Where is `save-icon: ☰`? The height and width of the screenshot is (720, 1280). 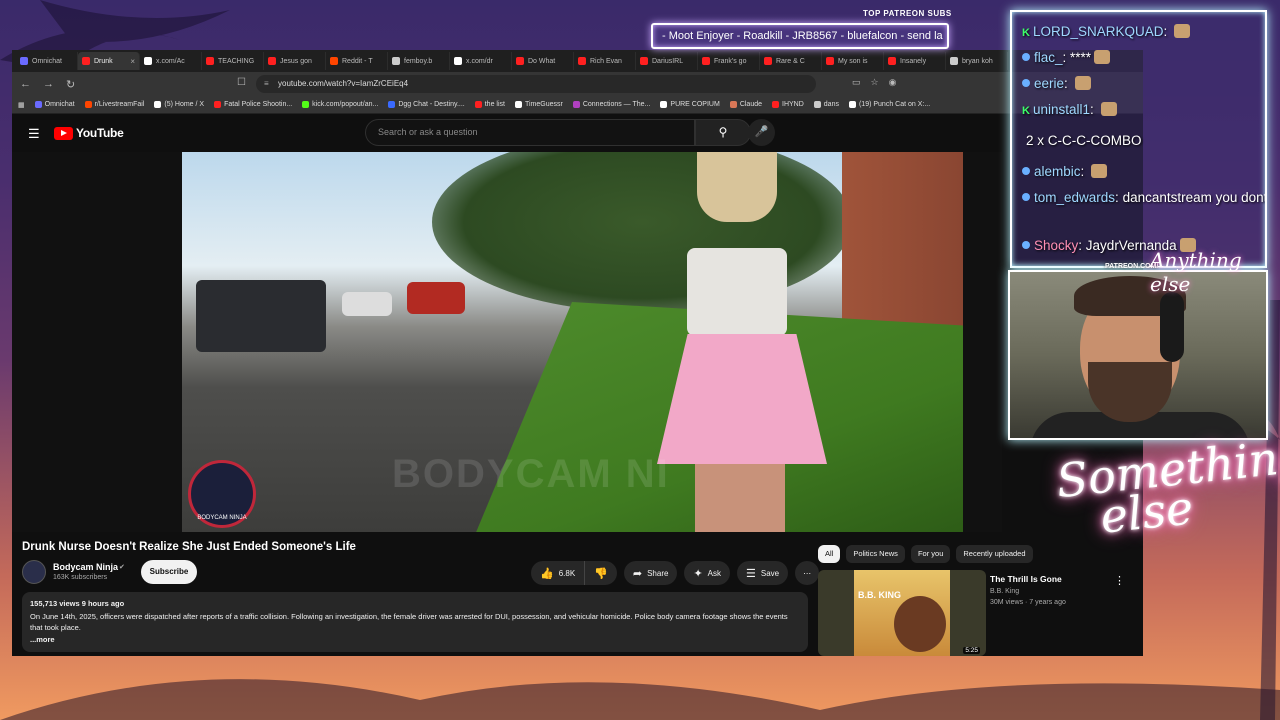 save-icon: ☰ is located at coordinates (751, 573).